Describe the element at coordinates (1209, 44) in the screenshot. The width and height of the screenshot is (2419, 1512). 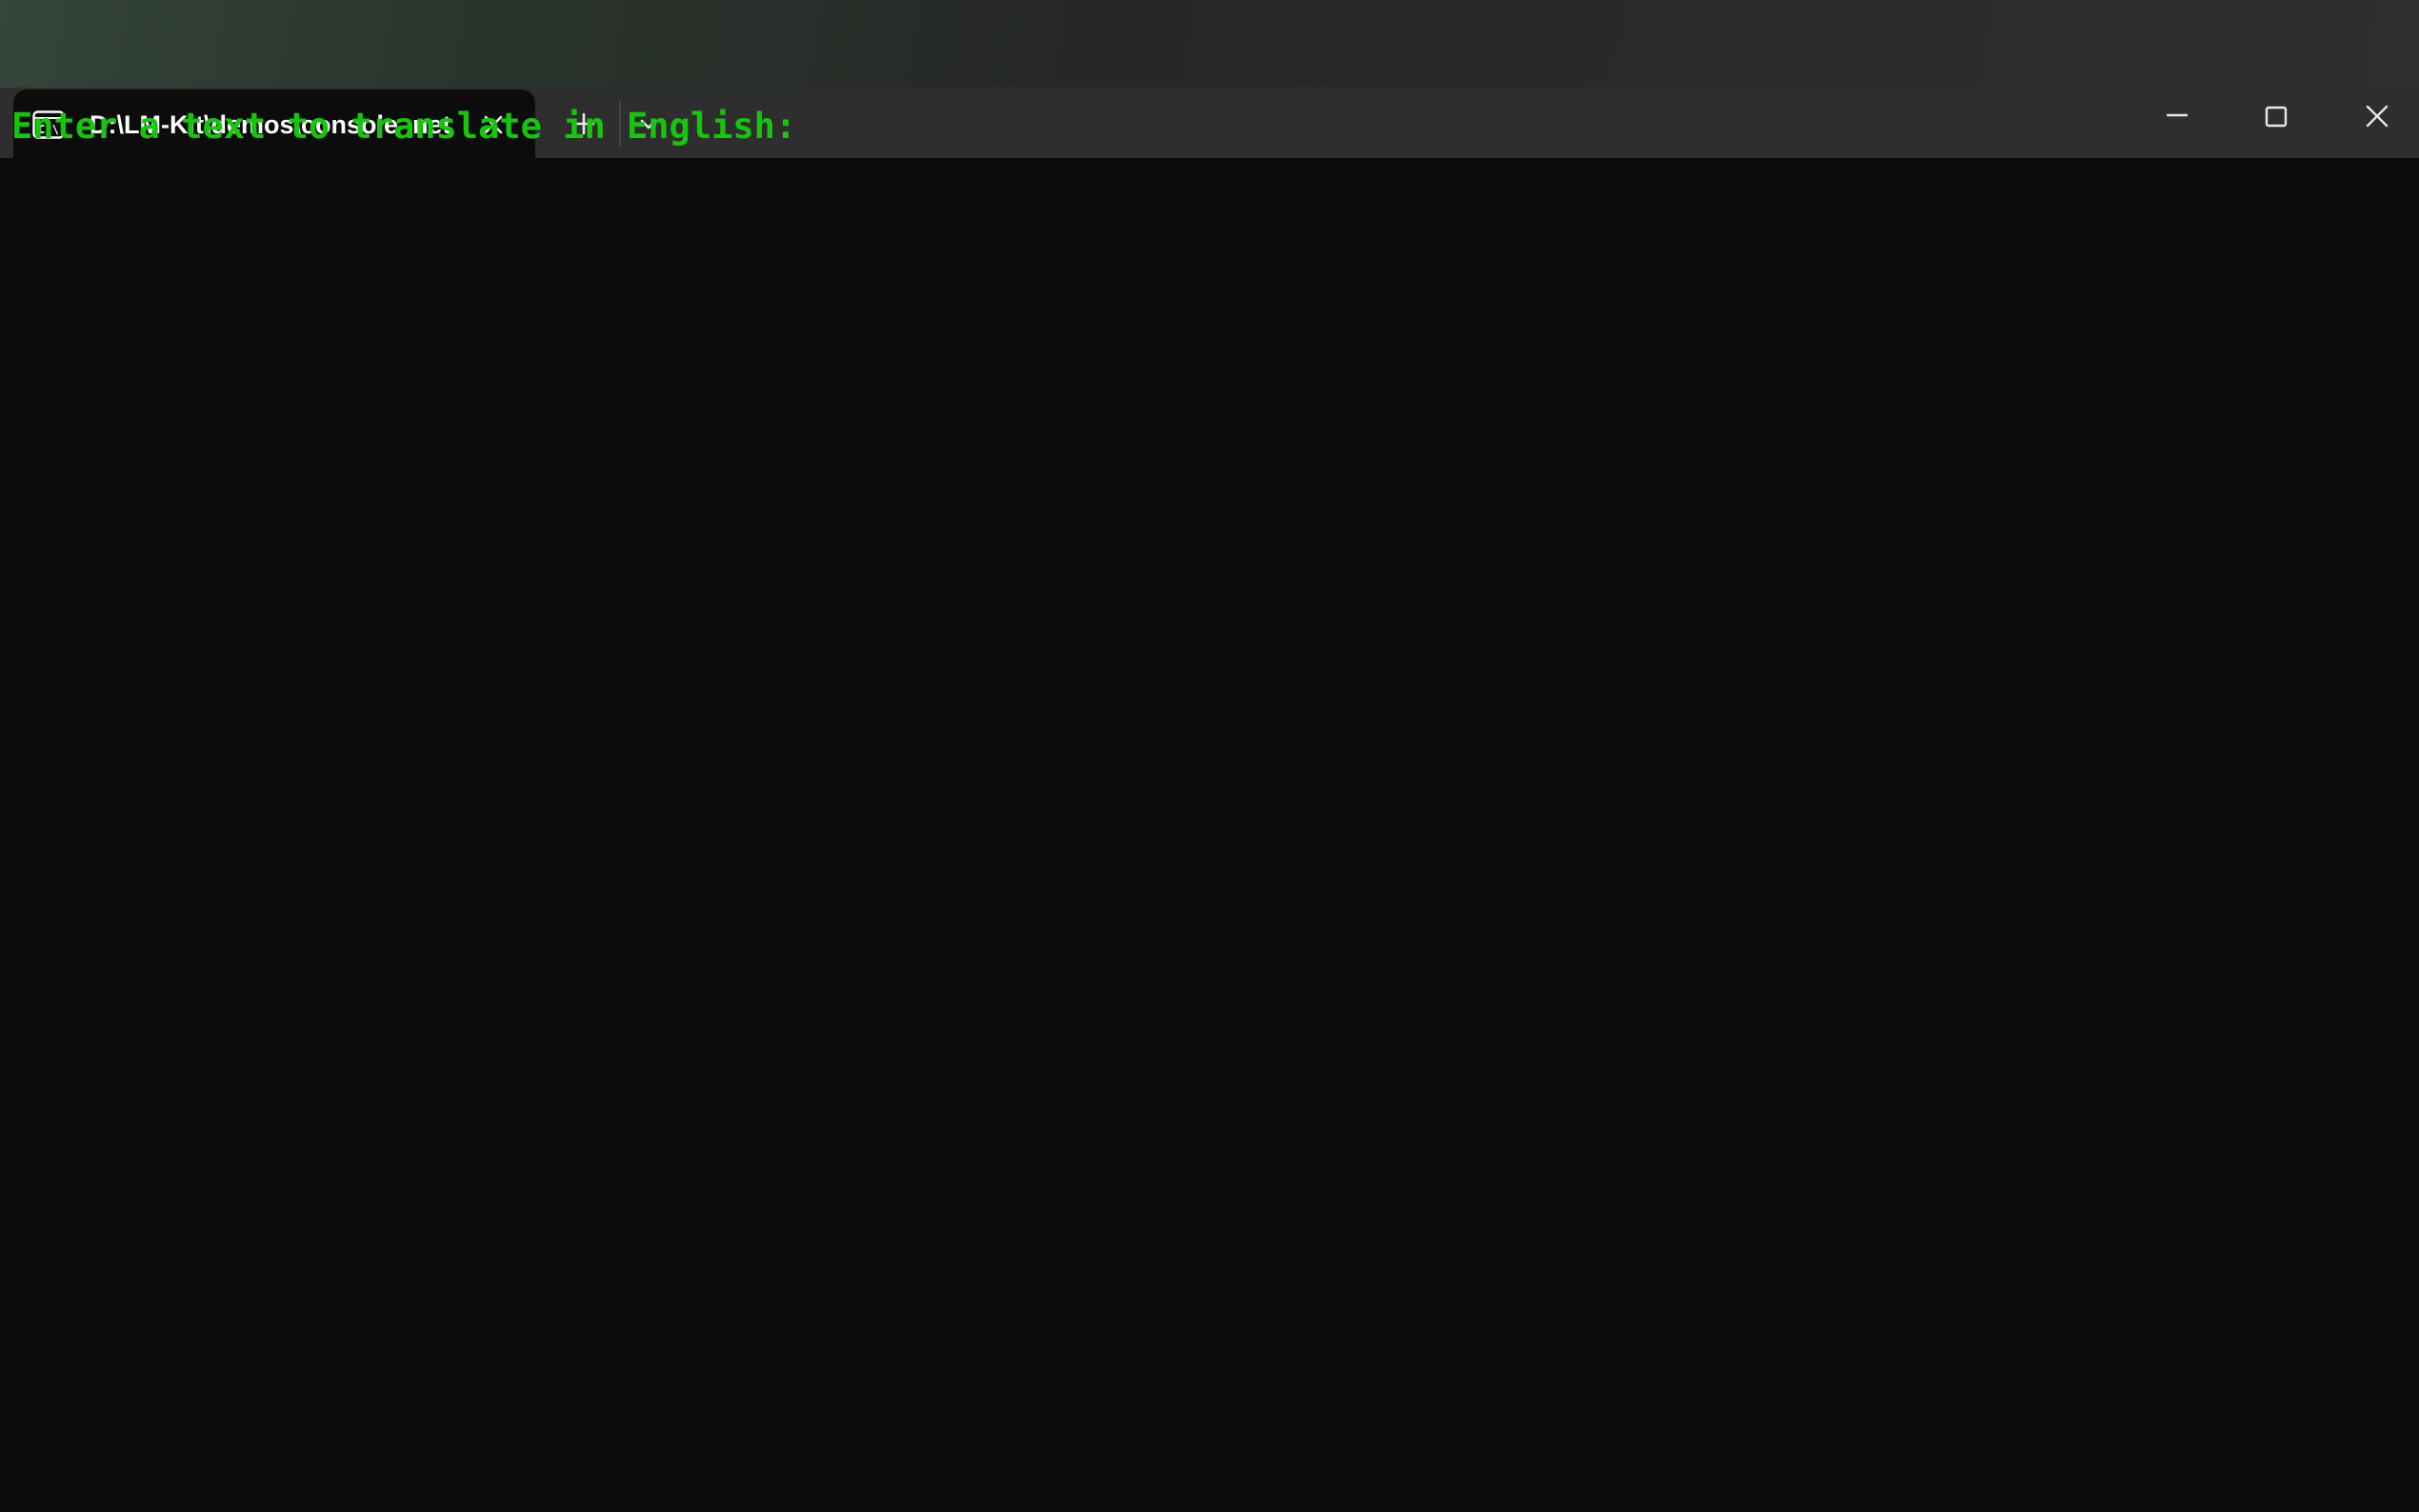
I see `desktop-background` at that location.